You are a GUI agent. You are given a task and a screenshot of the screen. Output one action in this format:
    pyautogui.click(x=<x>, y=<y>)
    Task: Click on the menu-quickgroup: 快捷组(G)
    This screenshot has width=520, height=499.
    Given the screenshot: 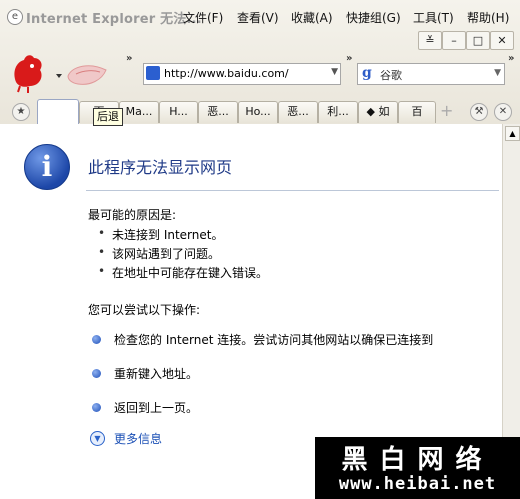 What is the action you would take?
    pyautogui.click(x=373, y=17)
    